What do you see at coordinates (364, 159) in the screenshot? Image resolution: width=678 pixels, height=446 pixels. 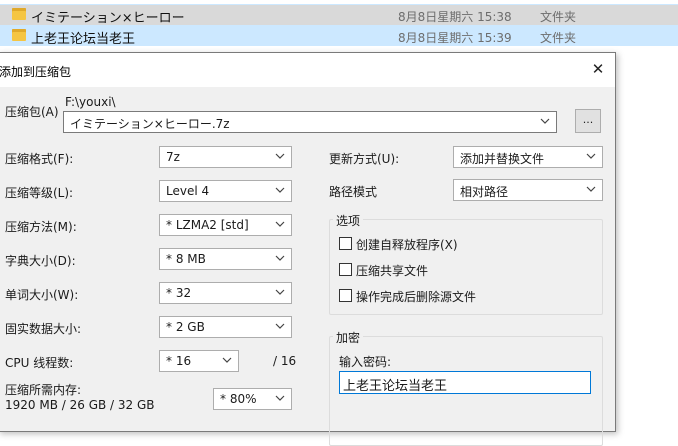 I see `update-mode-label: 更新方式(U):` at bounding box center [364, 159].